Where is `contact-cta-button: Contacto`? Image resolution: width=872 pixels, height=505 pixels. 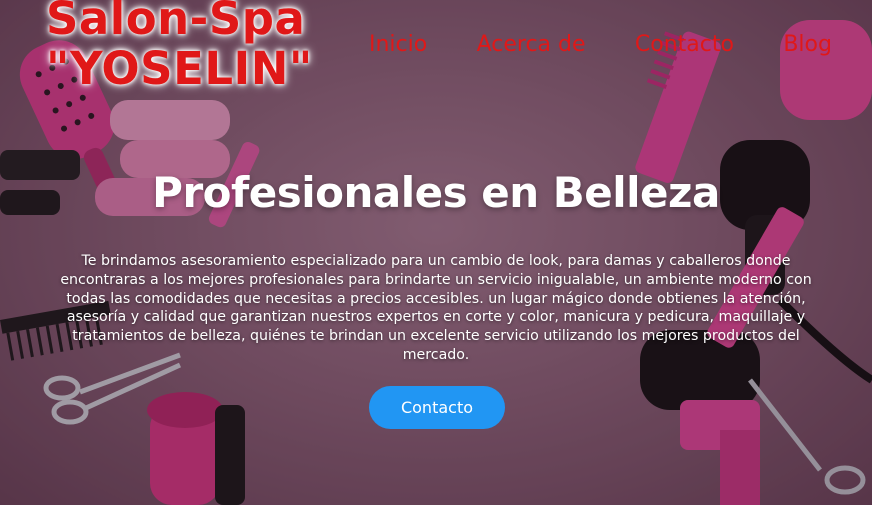 contact-cta-button: Contacto is located at coordinates (437, 407).